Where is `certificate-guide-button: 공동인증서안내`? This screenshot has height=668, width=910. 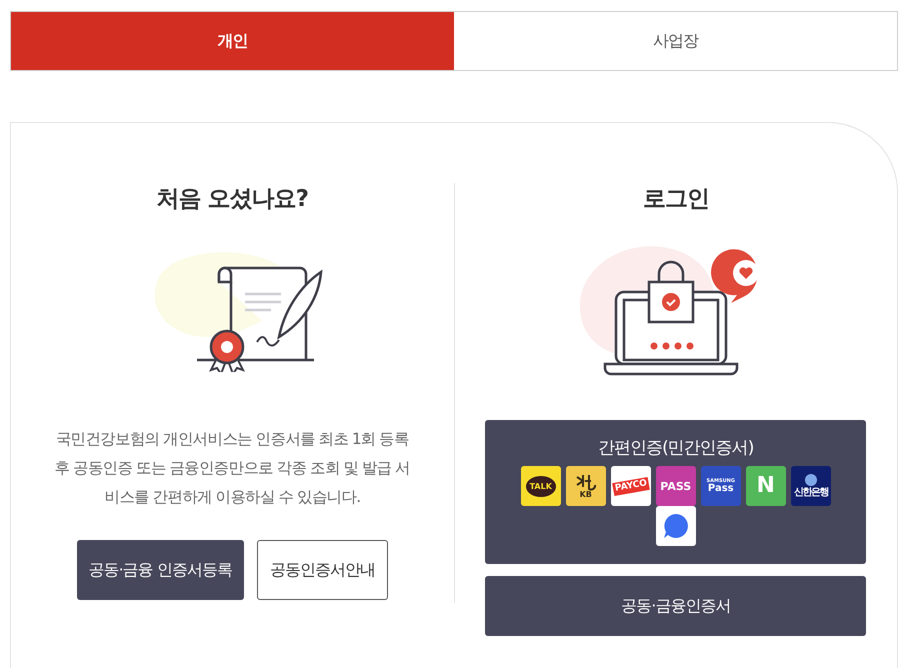 certificate-guide-button: 공동인증서안내 is located at coordinates (322, 570).